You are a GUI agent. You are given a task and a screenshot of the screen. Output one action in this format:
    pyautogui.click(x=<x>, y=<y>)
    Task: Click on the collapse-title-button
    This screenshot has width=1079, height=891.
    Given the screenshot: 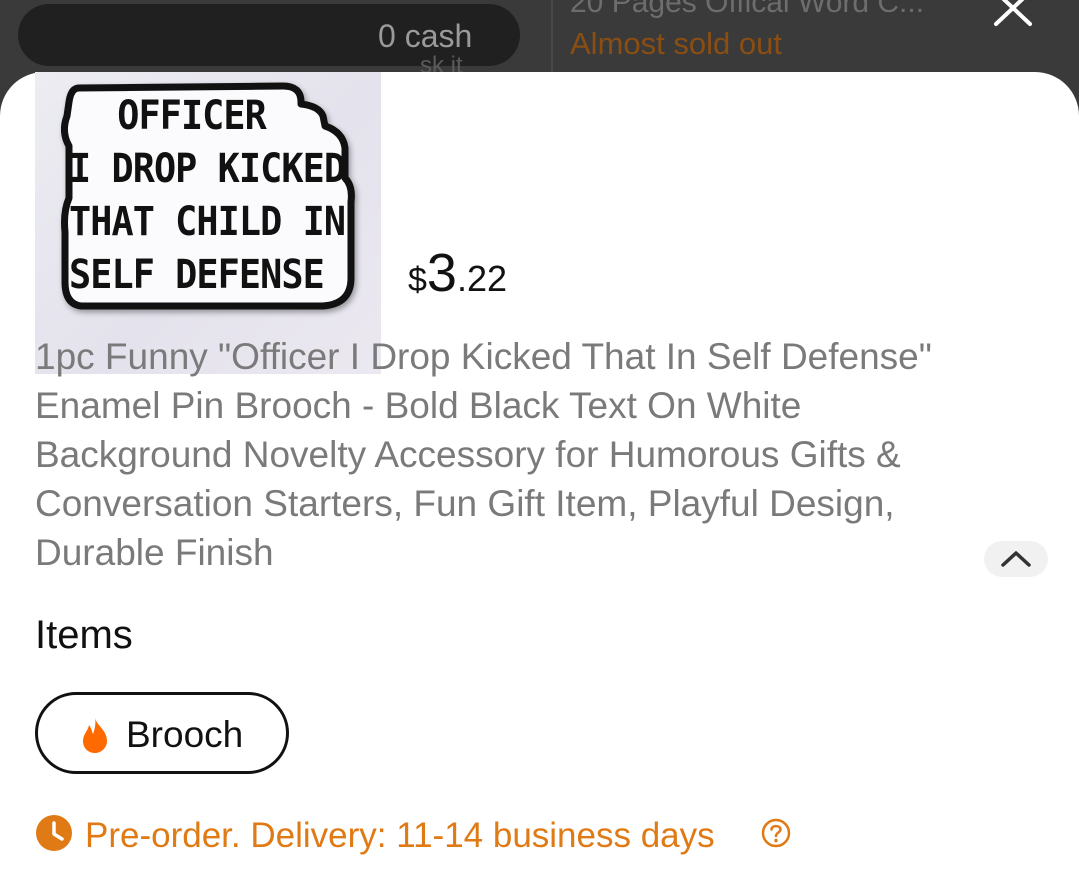 What is the action you would take?
    pyautogui.click(x=1016, y=559)
    